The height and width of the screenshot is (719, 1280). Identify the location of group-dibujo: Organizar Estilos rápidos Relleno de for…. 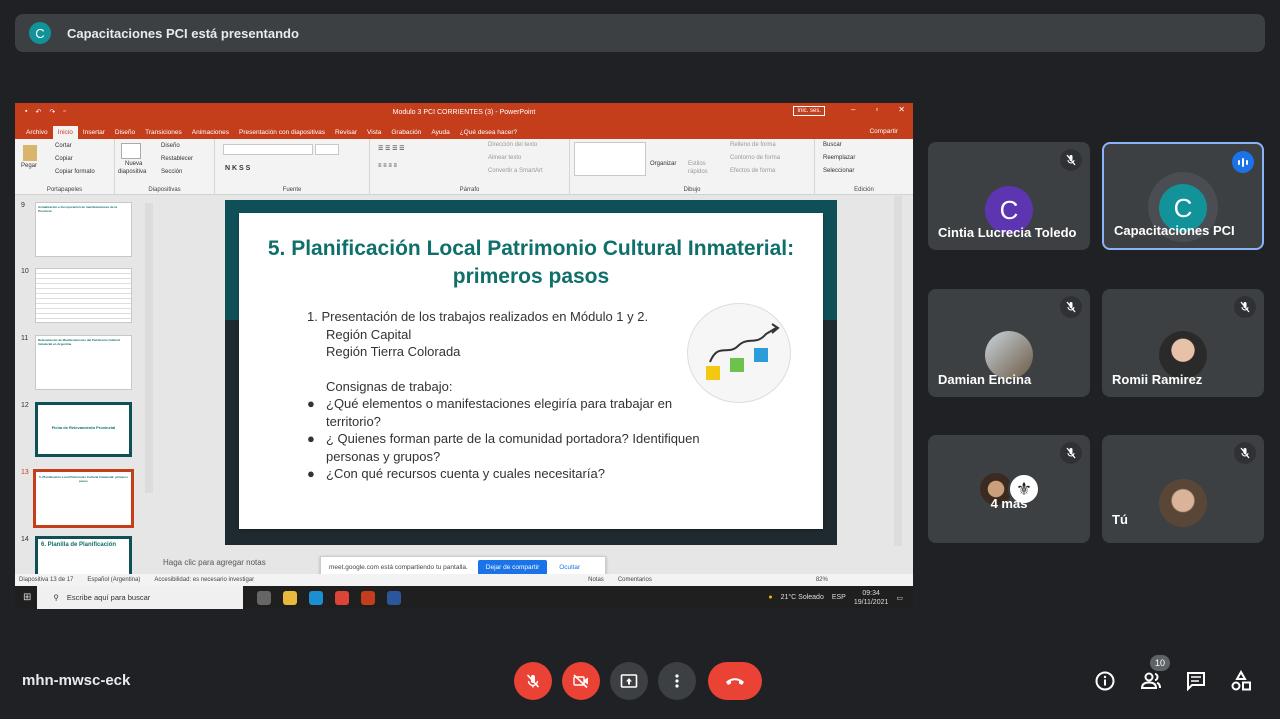
(692, 167).